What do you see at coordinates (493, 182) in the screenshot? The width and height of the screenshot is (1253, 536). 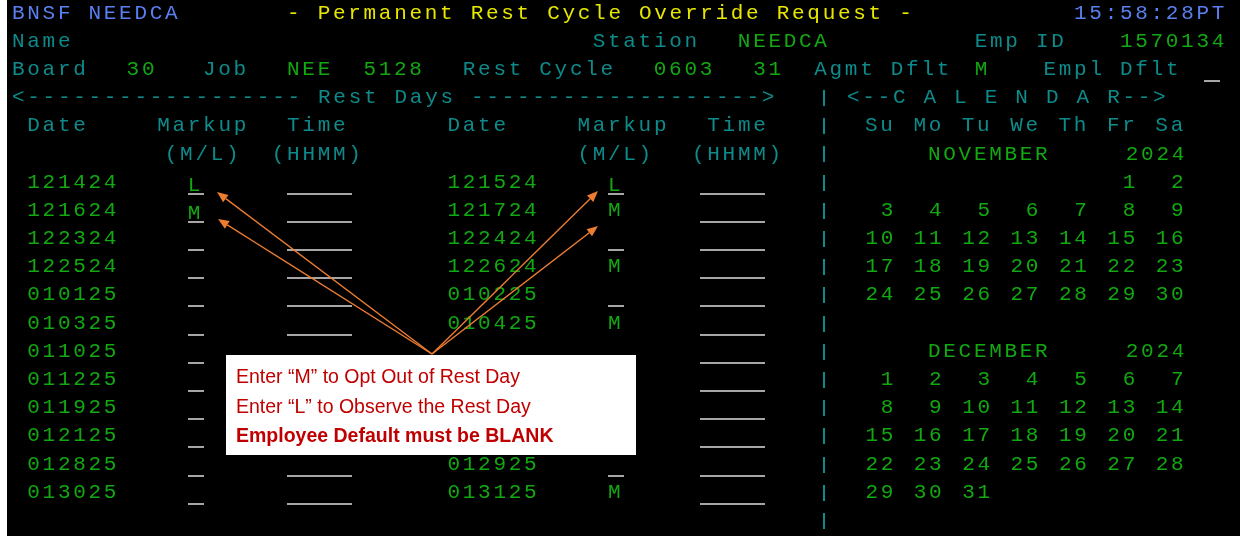 I see `rest-date: 121524` at bounding box center [493, 182].